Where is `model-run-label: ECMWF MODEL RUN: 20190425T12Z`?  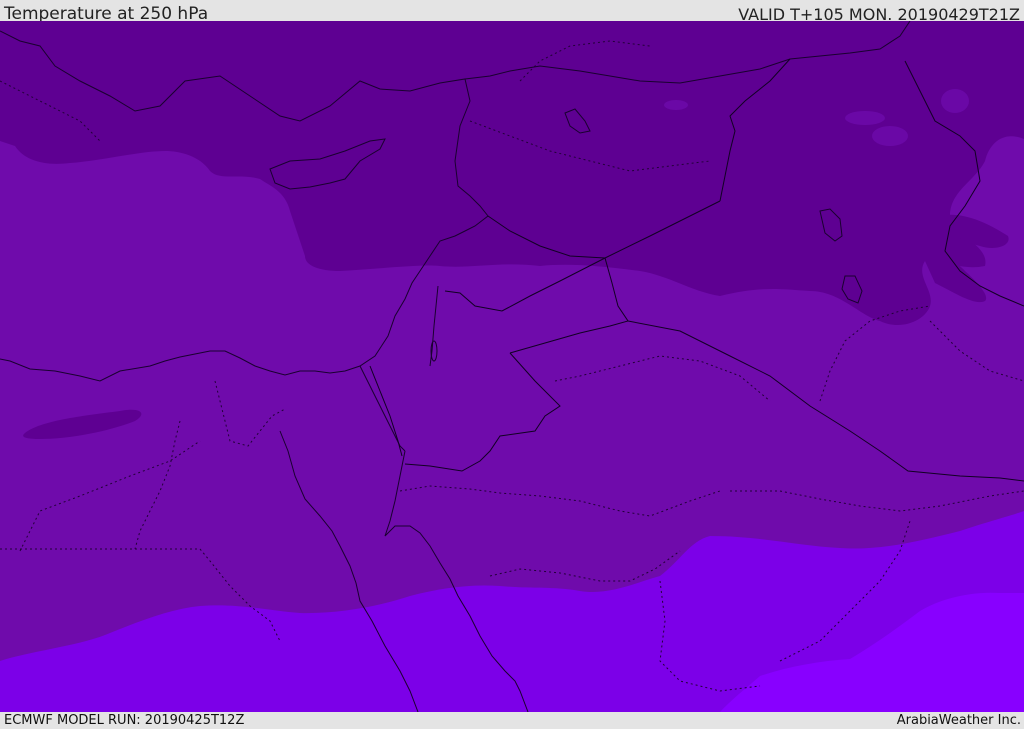 model-run-label: ECMWF MODEL RUN: 20190425T12Z is located at coordinates (124, 720).